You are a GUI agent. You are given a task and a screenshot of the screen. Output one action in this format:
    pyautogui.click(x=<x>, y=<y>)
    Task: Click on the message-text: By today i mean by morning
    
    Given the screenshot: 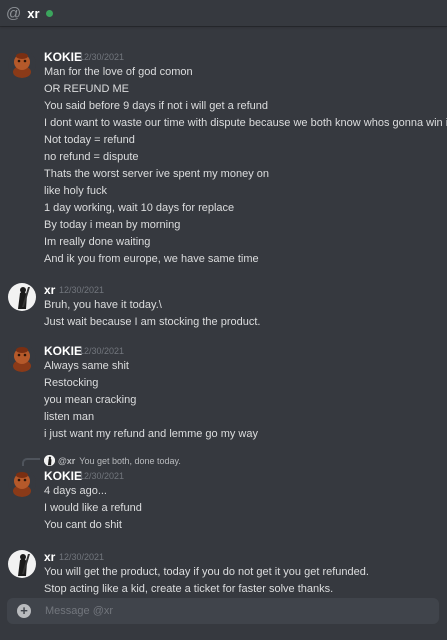 What is the action you would take?
    pyautogui.click(x=112, y=225)
    